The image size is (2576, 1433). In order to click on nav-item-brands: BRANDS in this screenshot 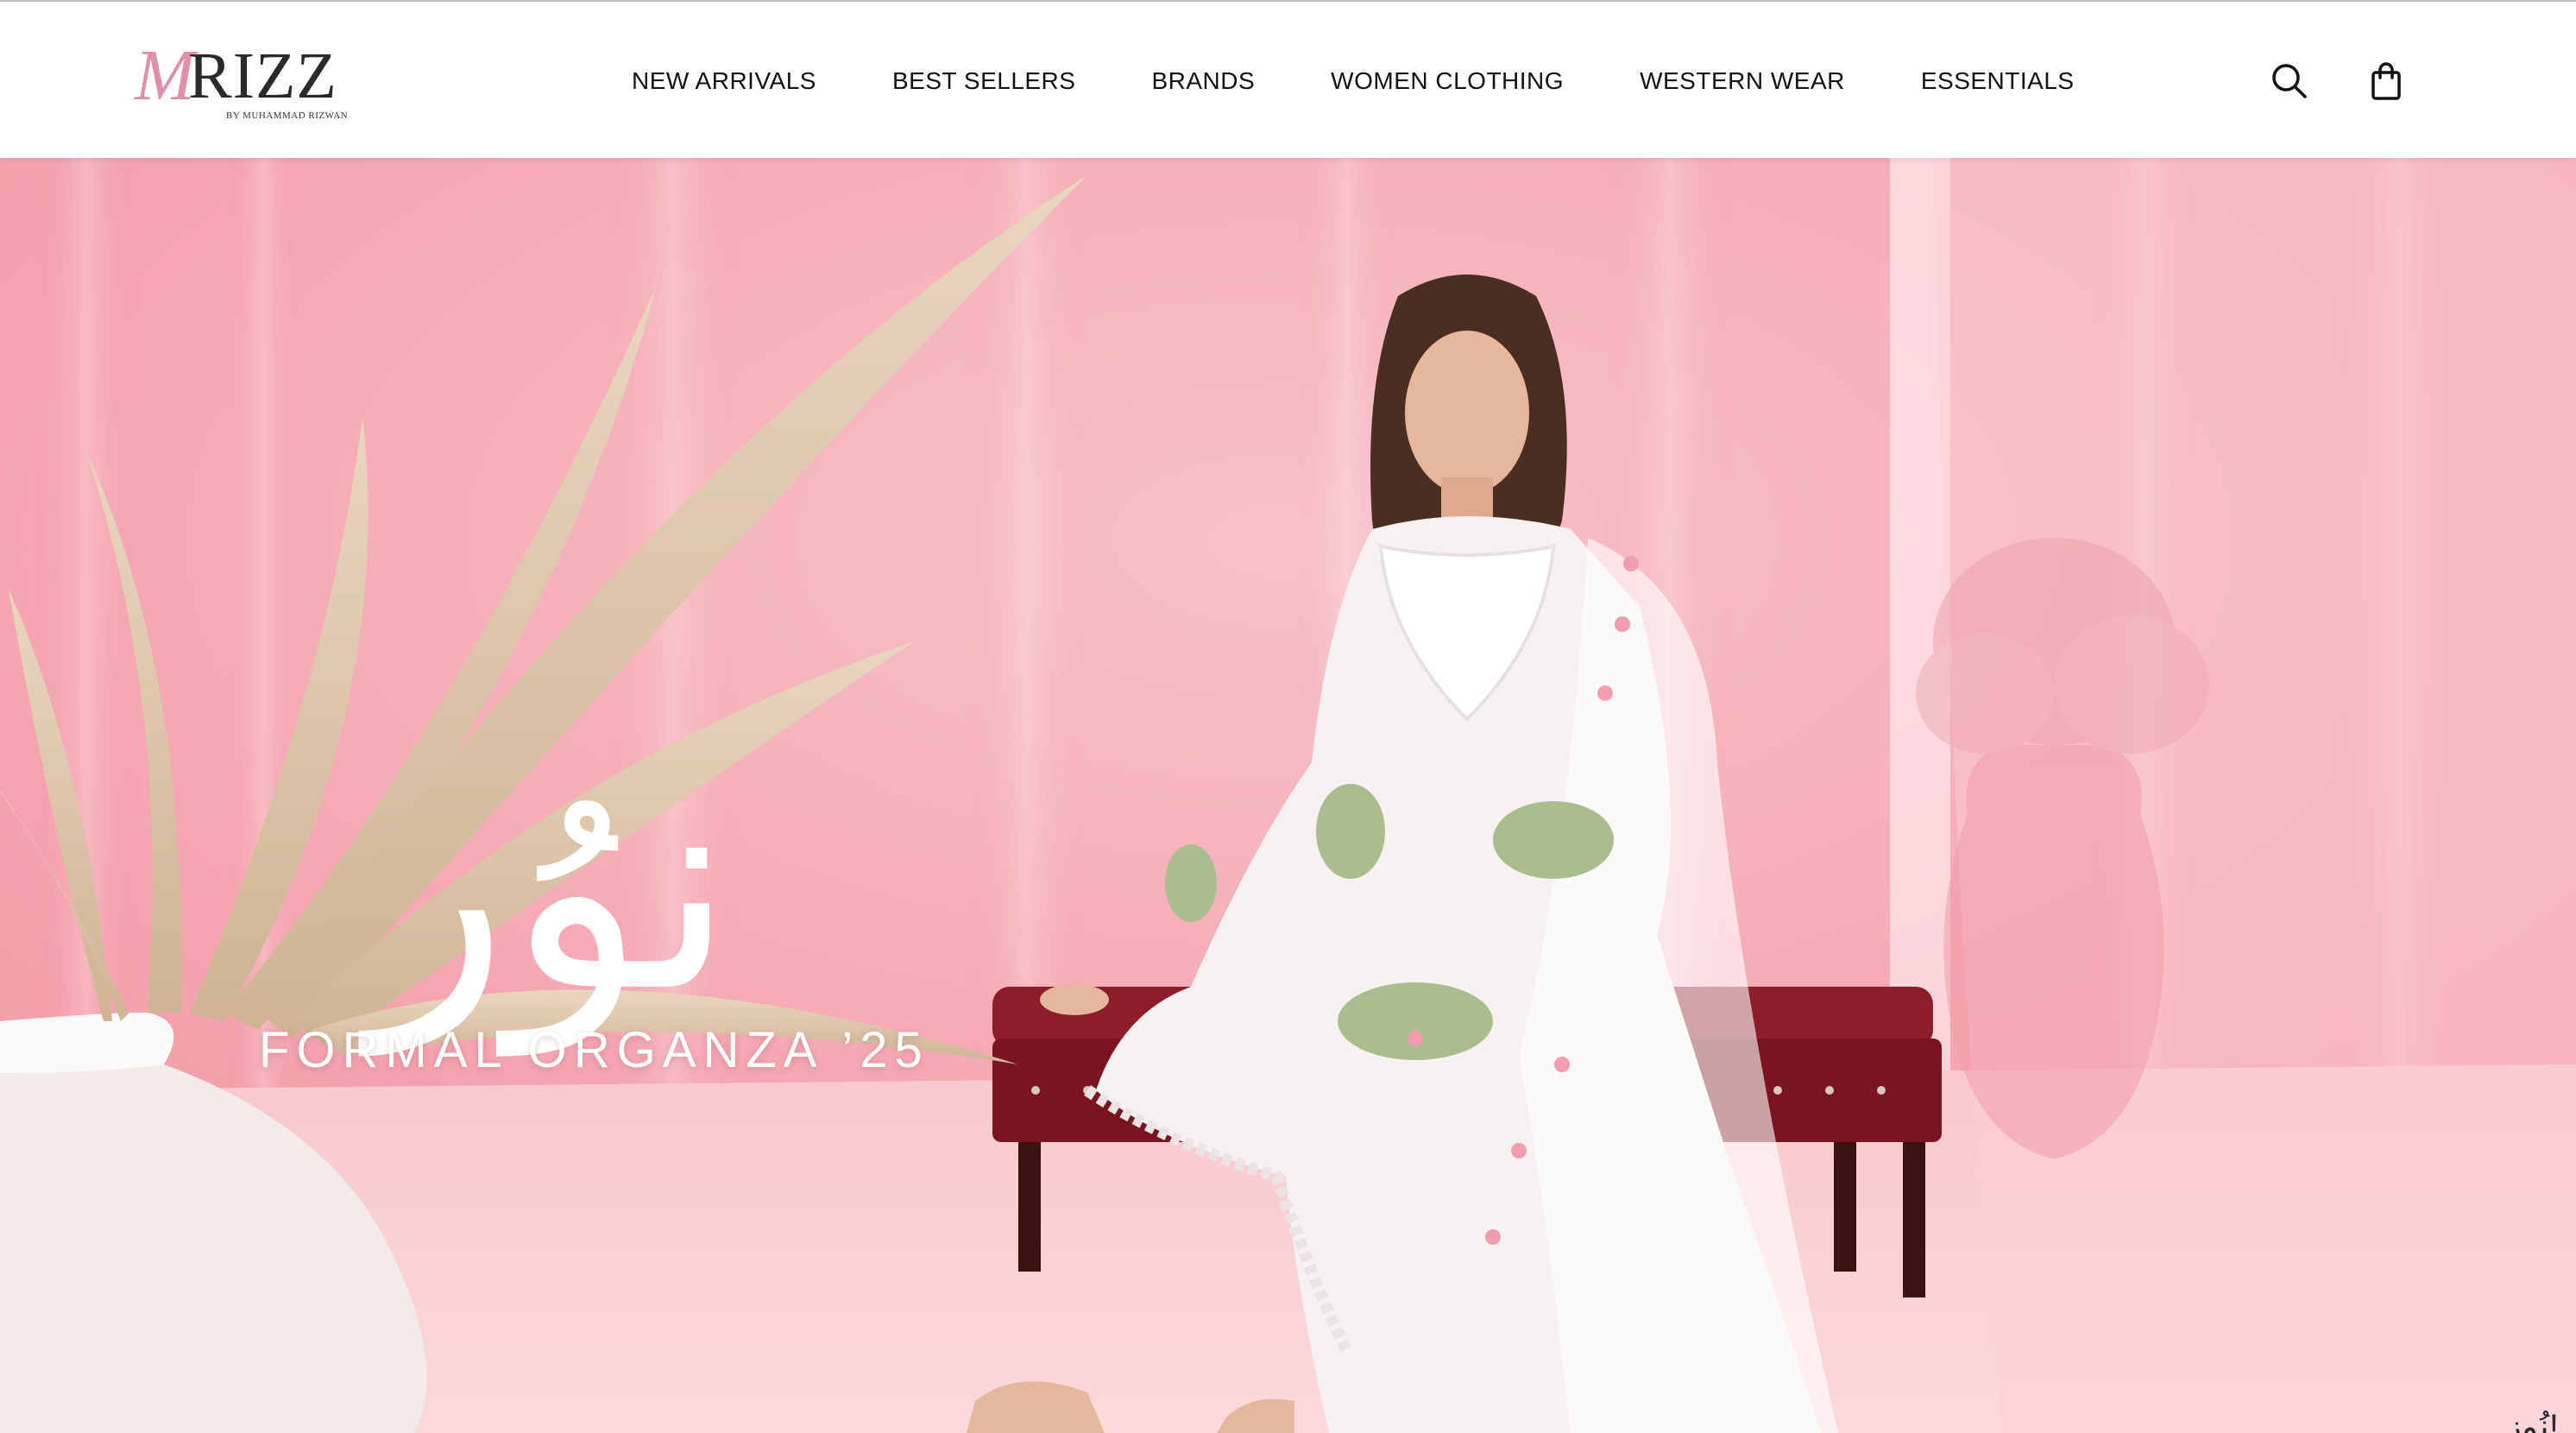, I will do `click(1203, 81)`.